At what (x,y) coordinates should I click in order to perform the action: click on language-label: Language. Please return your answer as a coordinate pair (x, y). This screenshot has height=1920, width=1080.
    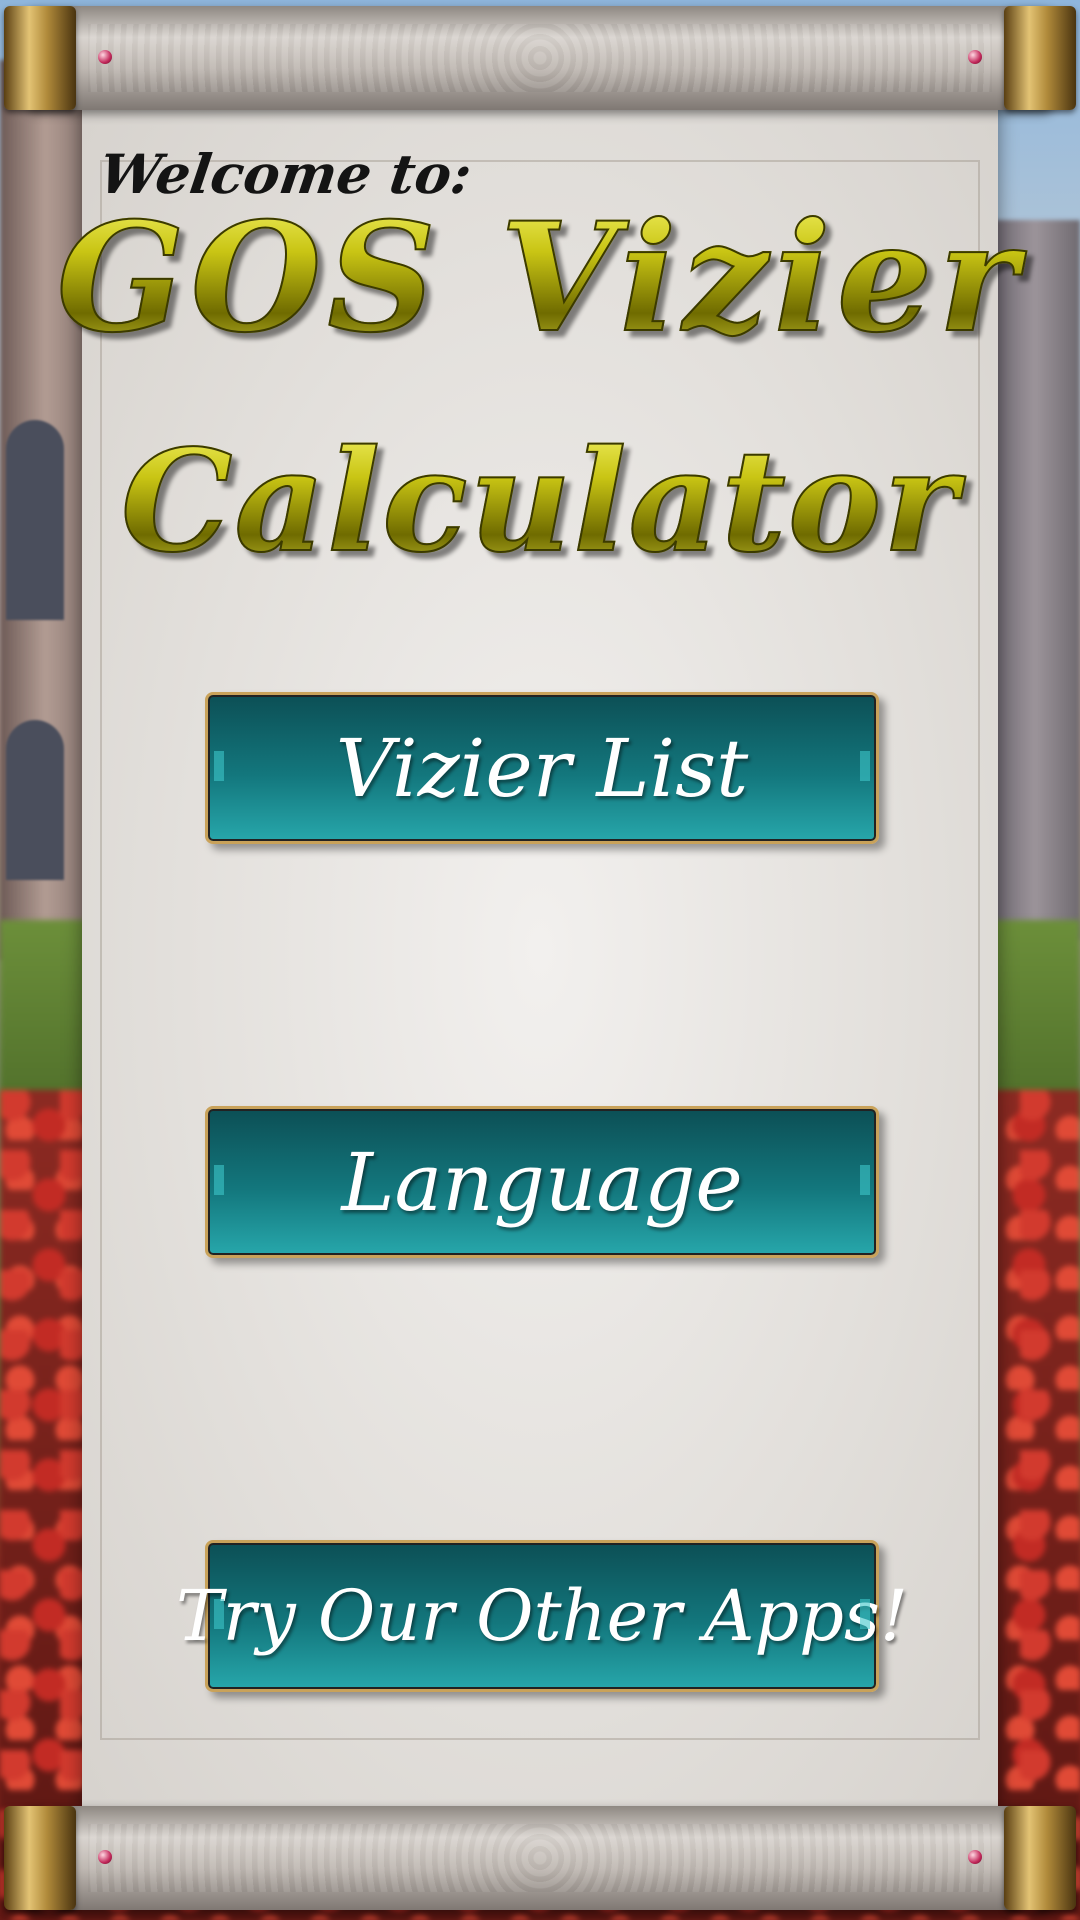
    Looking at the image, I should click on (542, 1182).